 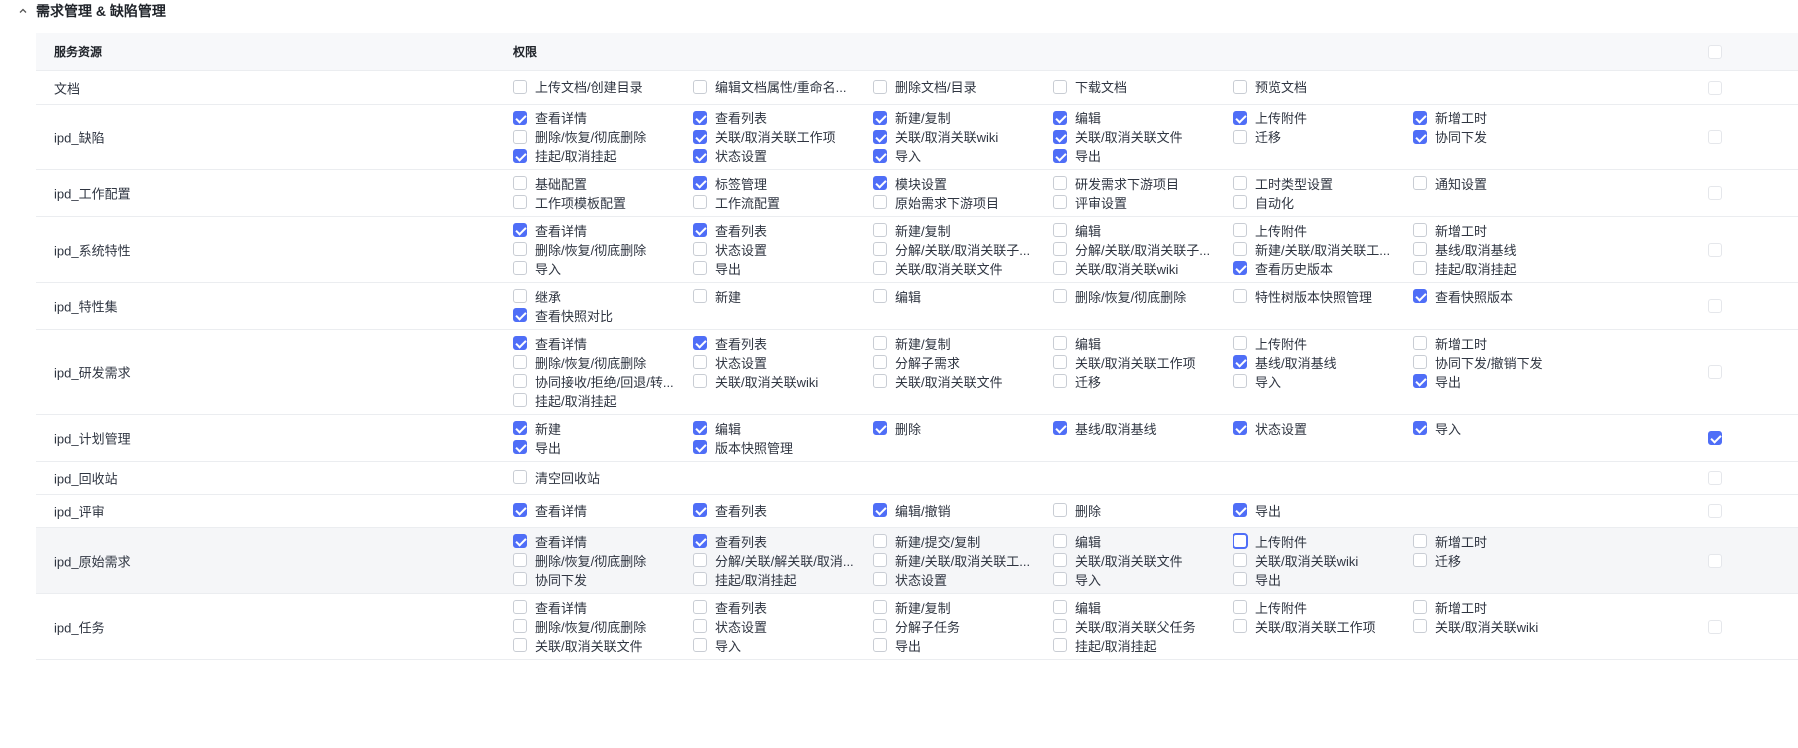 What do you see at coordinates (1323, 268) in the screenshot?
I see `permission-option: 查看历史版本` at bounding box center [1323, 268].